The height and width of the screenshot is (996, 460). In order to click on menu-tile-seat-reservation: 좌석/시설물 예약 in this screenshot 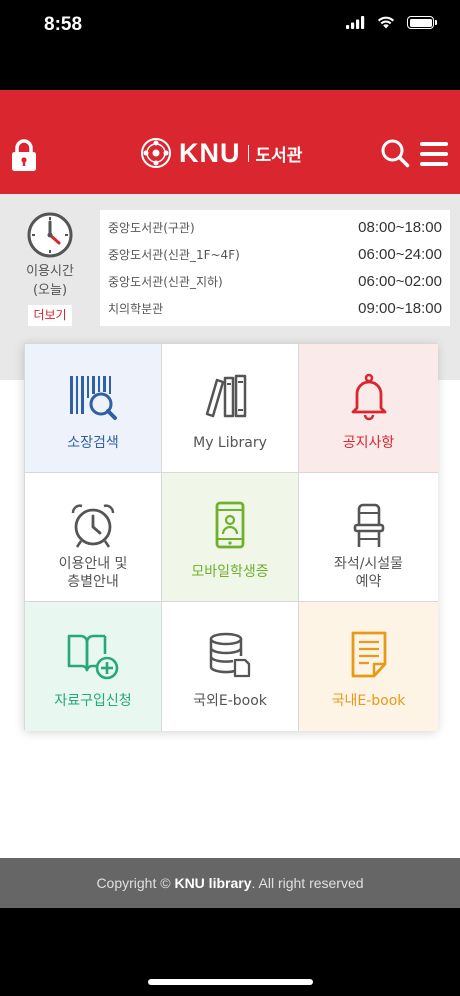, I will do `click(368, 537)`.